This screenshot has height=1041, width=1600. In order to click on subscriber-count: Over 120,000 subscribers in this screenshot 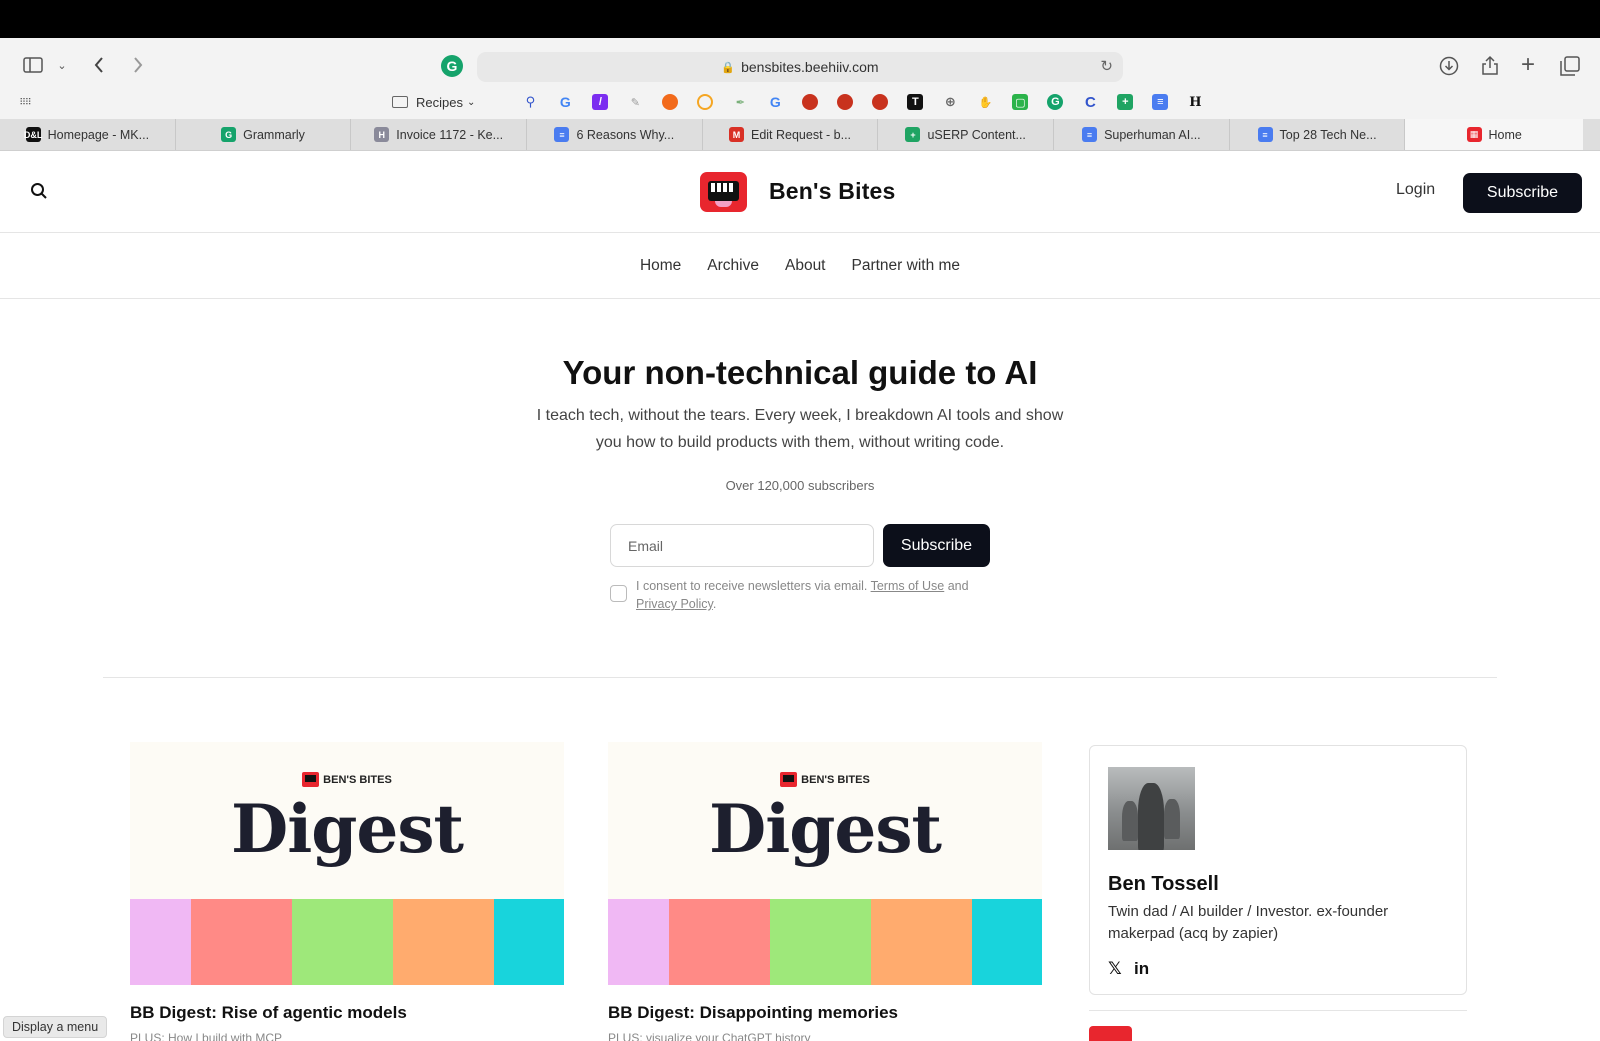, I will do `click(800, 485)`.